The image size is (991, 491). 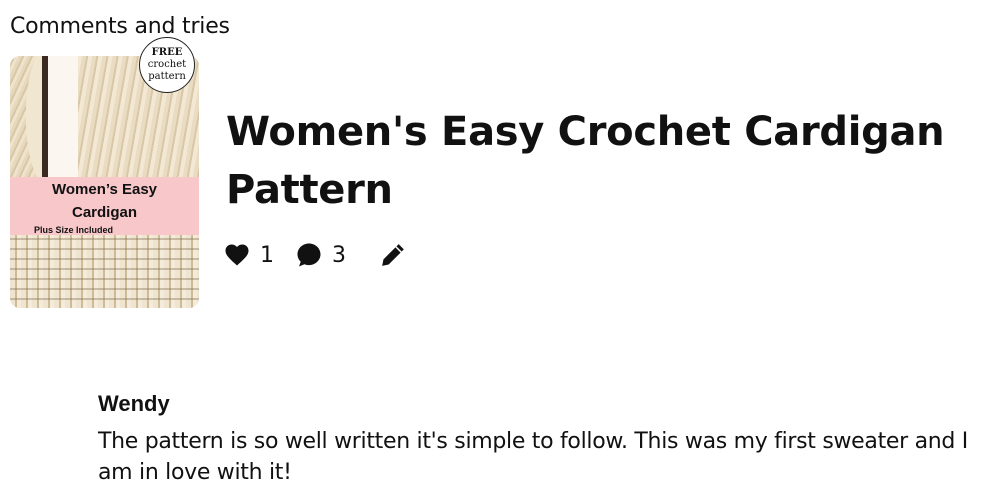 I want to click on comments-count: 3, so click(x=339, y=255).